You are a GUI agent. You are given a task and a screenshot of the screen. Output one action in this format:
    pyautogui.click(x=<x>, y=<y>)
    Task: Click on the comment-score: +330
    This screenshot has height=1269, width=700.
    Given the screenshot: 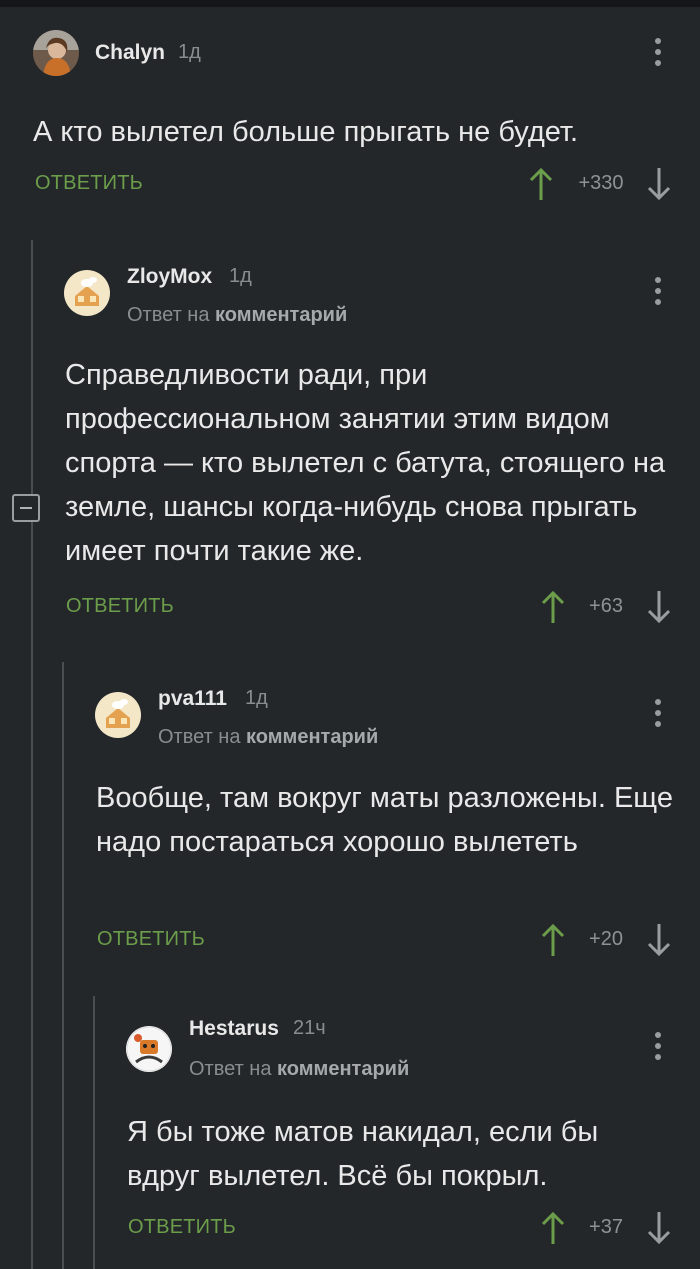 What is the action you would take?
    pyautogui.click(x=601, y=183)
    